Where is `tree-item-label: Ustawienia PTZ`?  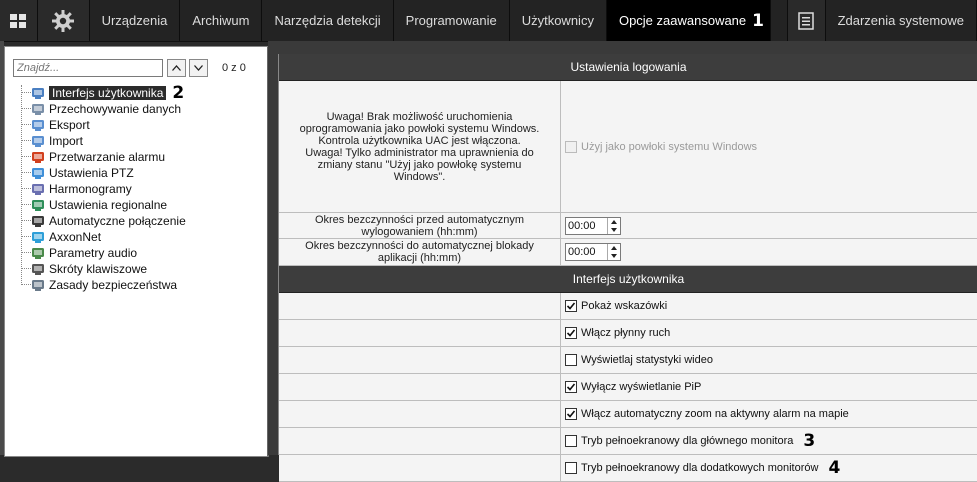
tree-item-label: Ustawienia PTZ is located at coordinates (91, 173).